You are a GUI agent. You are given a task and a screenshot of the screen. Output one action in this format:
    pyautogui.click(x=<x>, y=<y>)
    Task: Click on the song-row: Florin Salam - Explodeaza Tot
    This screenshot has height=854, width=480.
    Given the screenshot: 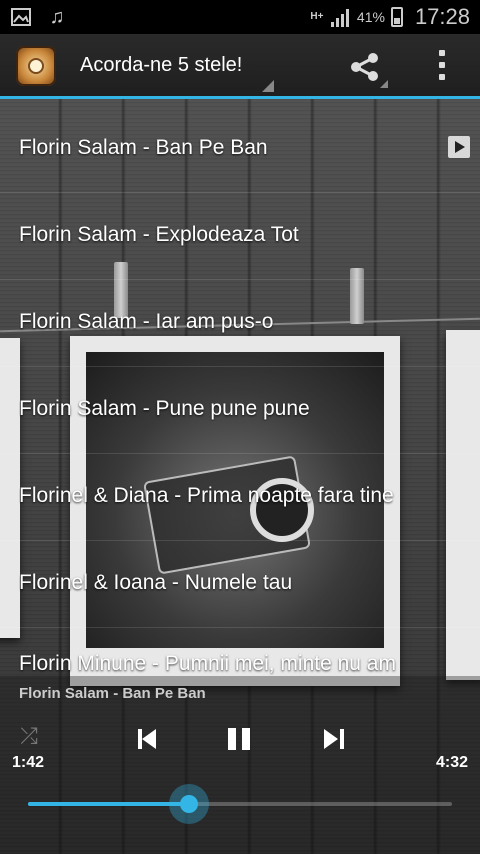 What is the action you would take?
    pyautogui.click(x=240, y=236)
    